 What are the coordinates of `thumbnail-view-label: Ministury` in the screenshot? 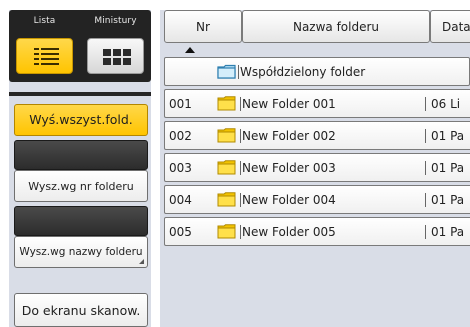 It's located at (115, 21).